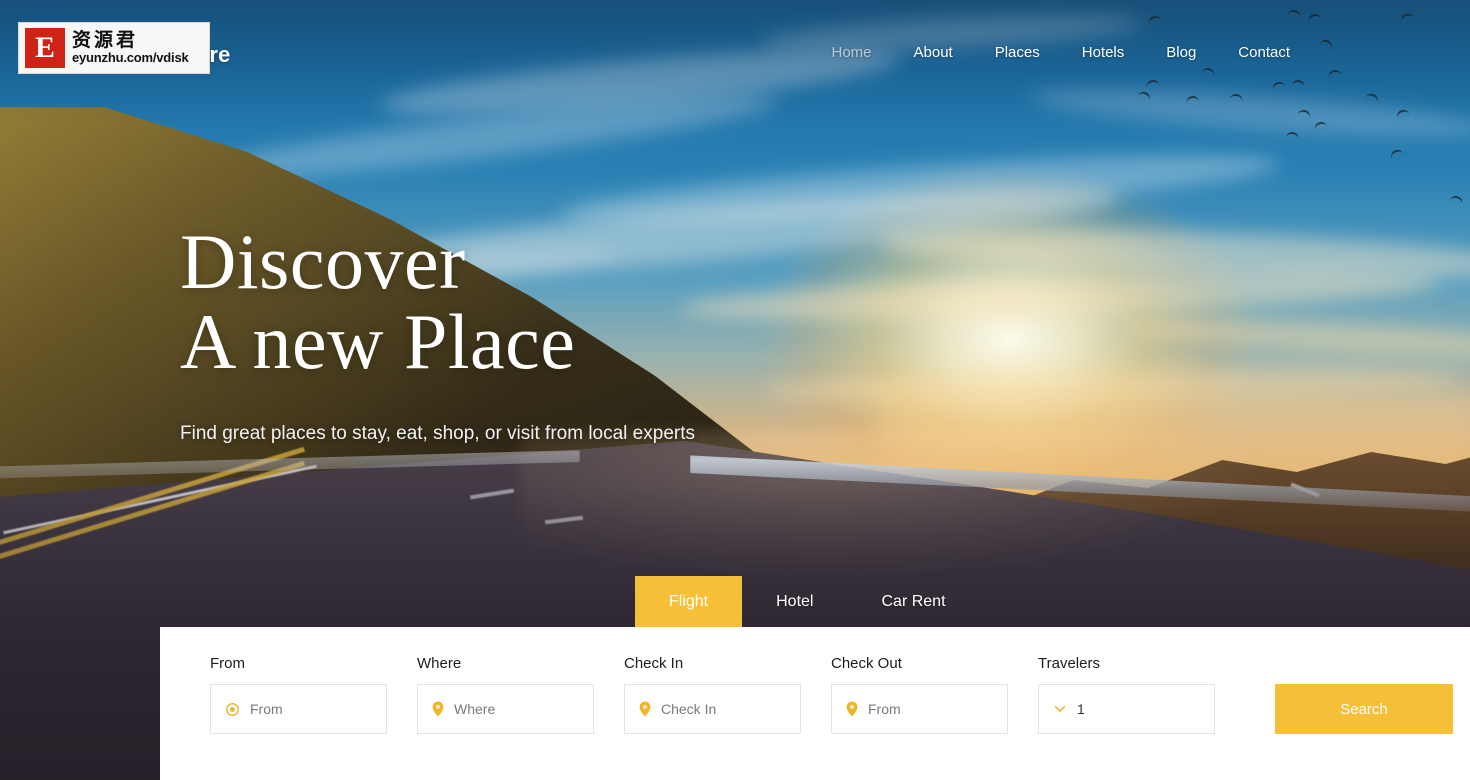  I want to click on field-check-out: Check Out From, so click(919, 694).